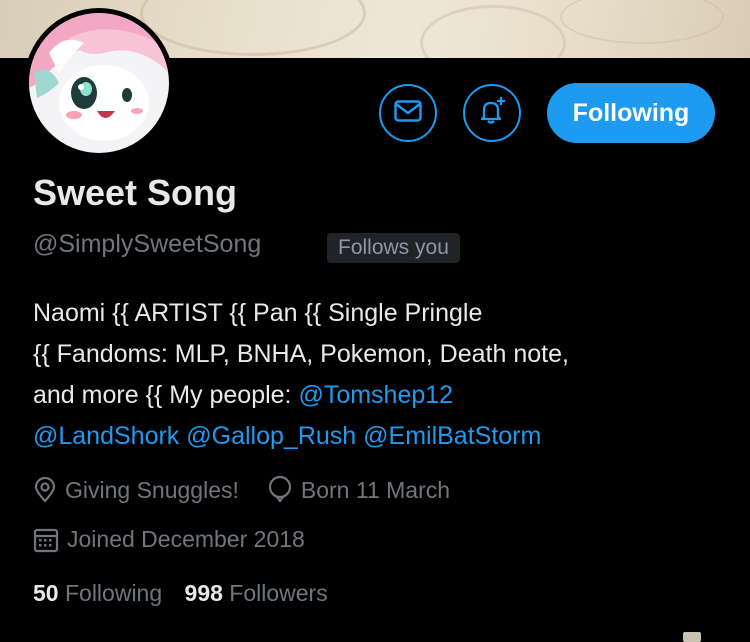  Describe the element at coordinates (280, 490) in the screenshot. I see `balloon-icon` at that location.